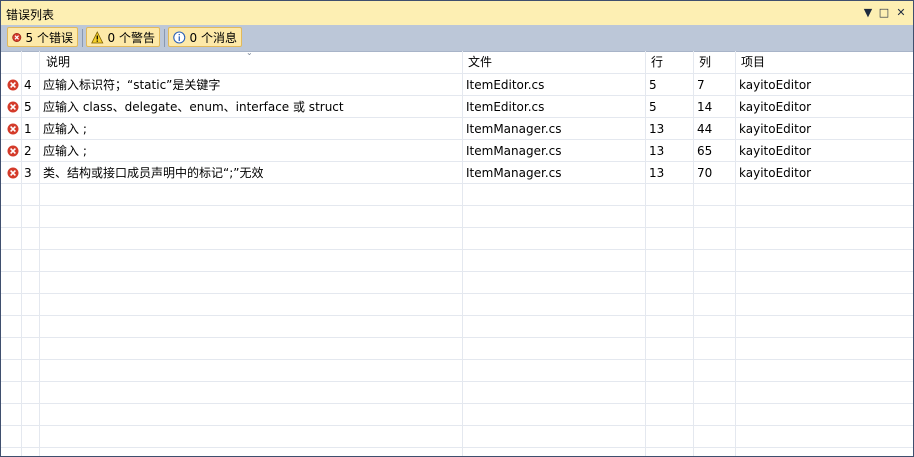 The image size is (914, 457). Describe the element at coordinates (457, 61) in the screenshot. I see `column-header-row: 说明 ⌄ 文件 行 列 项目` at that location.